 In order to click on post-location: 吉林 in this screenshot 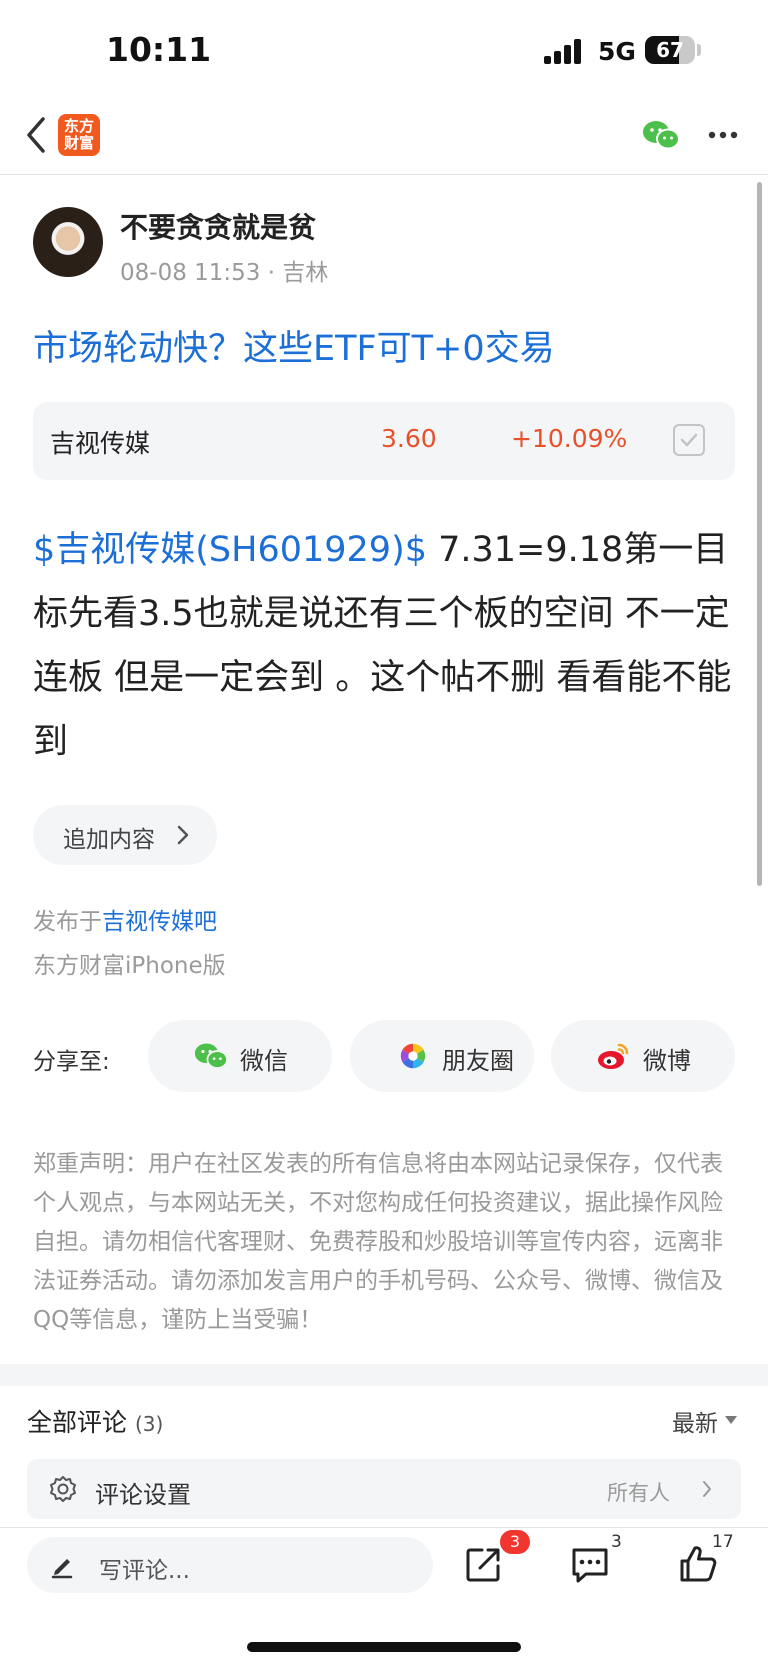, I will do `click(305, 273)`.